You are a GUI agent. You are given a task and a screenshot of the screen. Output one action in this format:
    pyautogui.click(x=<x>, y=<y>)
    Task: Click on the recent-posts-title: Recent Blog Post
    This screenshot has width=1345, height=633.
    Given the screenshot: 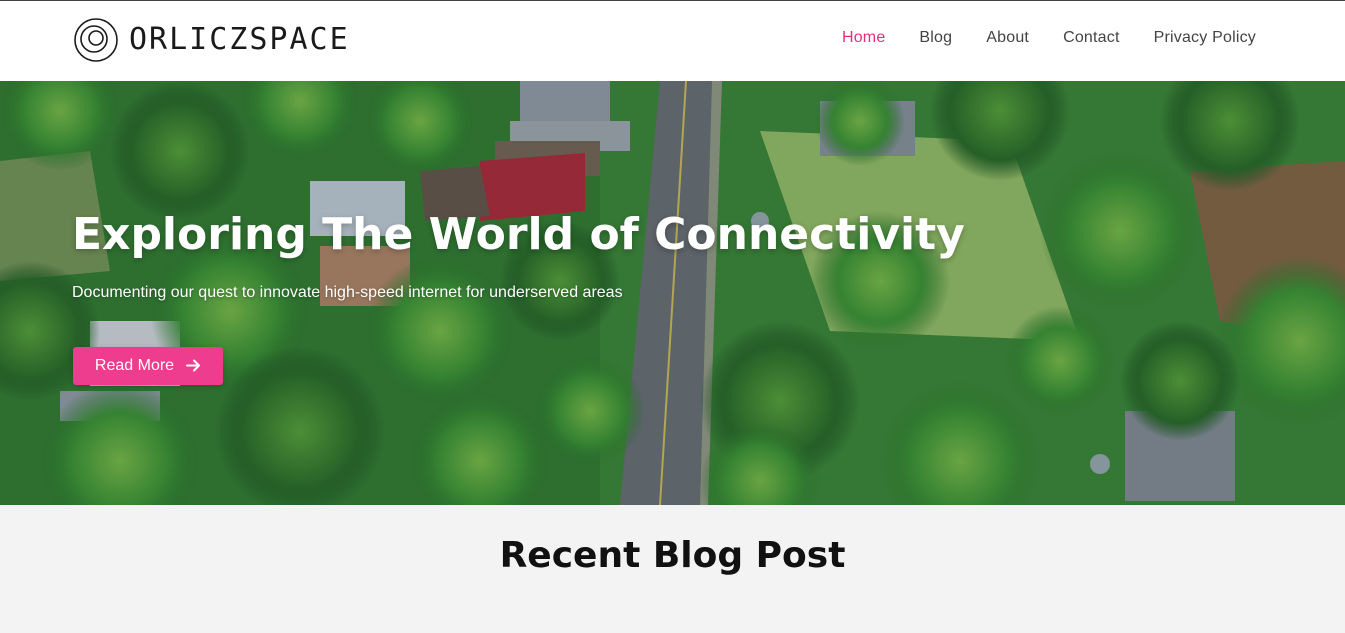 What is the action you would take?
    pyautogui.click(x=672, y=555)
    